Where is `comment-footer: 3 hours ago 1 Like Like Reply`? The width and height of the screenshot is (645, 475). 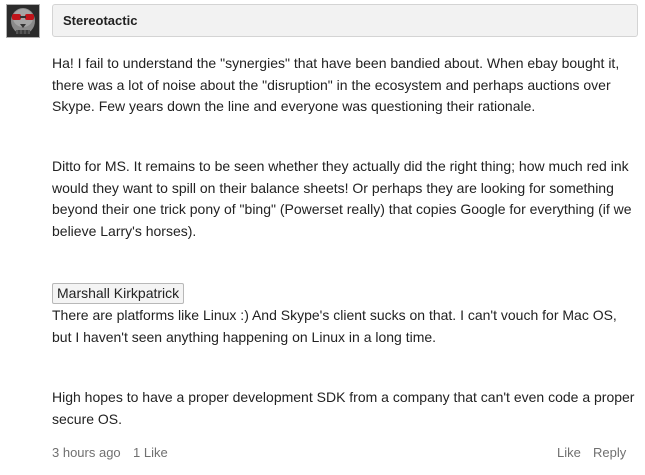 comment-footer: 3 hours ago 1 Like Like Reply is located at coordinates (345, 454).